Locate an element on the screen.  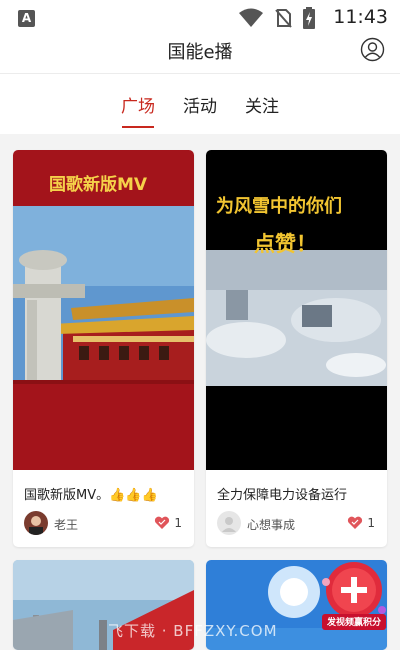
app-notification-icon: A is located at coordinates (26, 18).